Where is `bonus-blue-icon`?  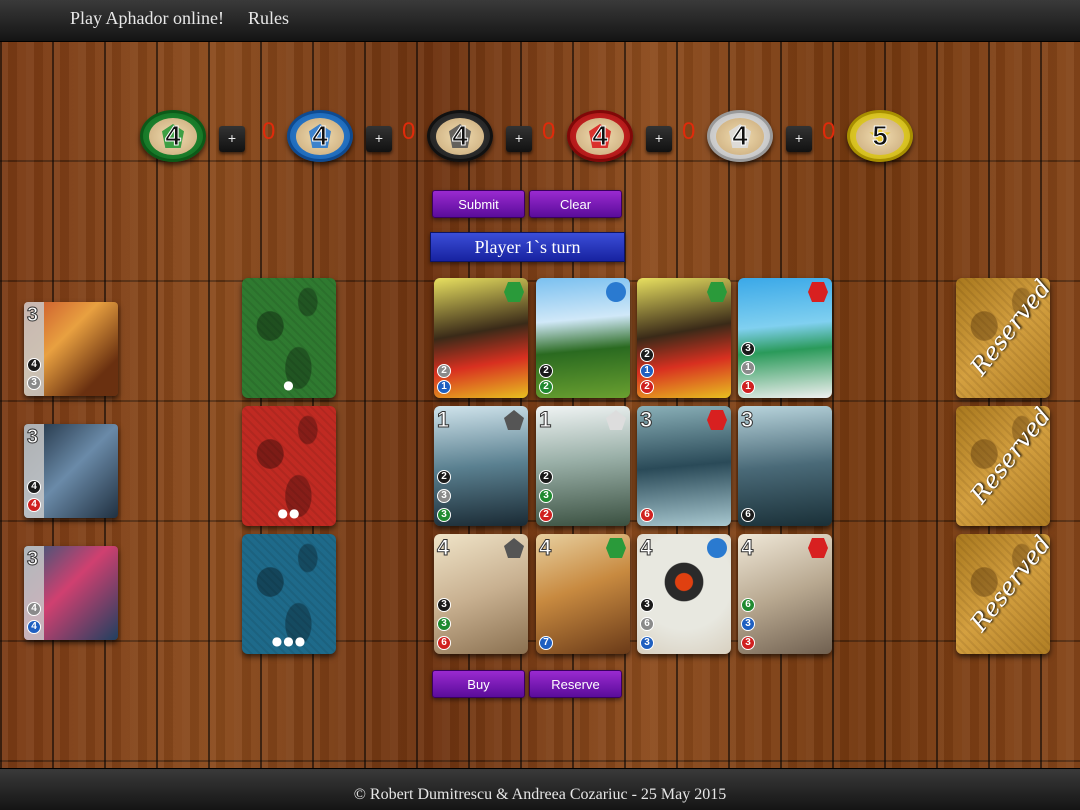 bonus-blue-icon is located at coordinates (616, 292).